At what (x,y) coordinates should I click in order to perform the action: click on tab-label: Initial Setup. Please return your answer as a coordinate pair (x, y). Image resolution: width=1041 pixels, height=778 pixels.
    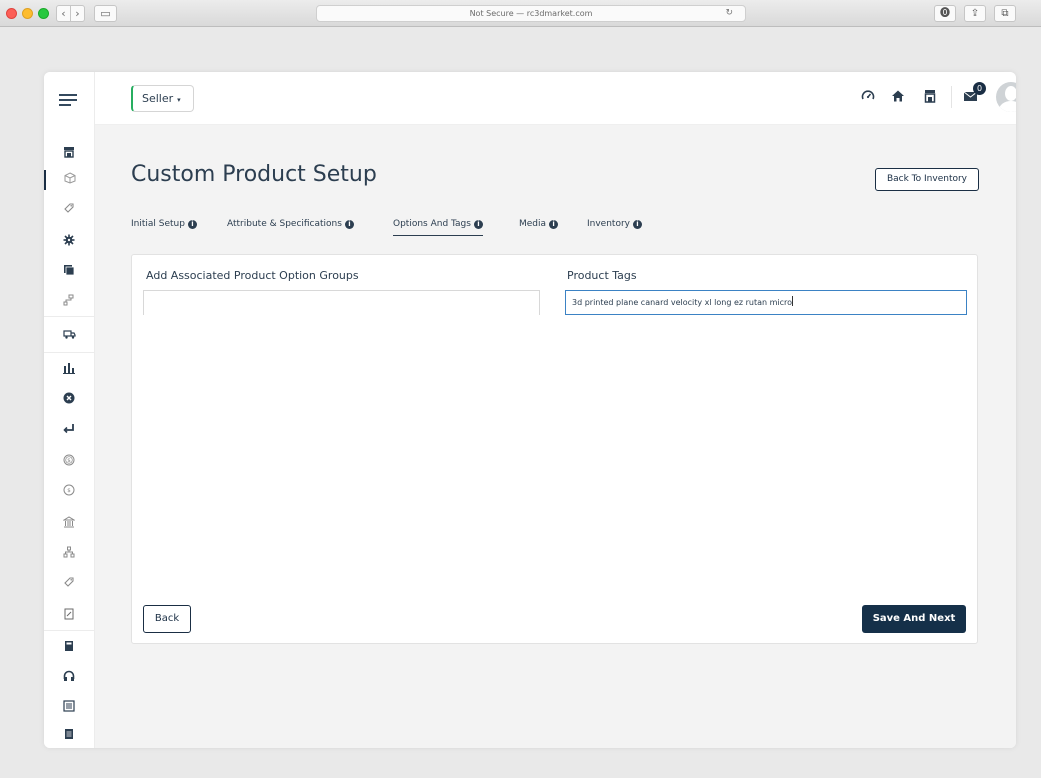
    Looking at the image, I should click on (158, 224).